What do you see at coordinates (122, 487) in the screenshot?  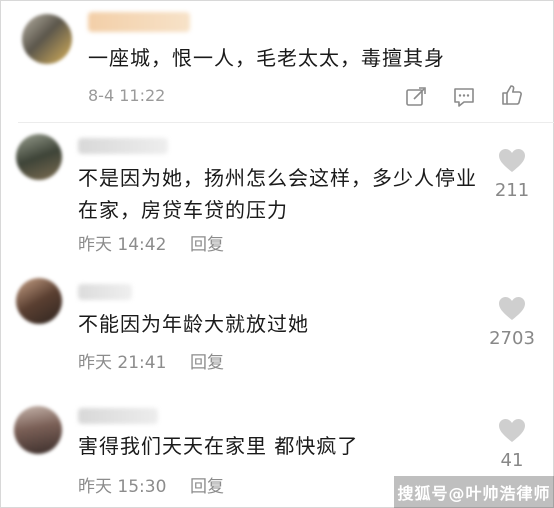 I see `comment-time: 昨天 15:30` at bounding box center [122, 487].